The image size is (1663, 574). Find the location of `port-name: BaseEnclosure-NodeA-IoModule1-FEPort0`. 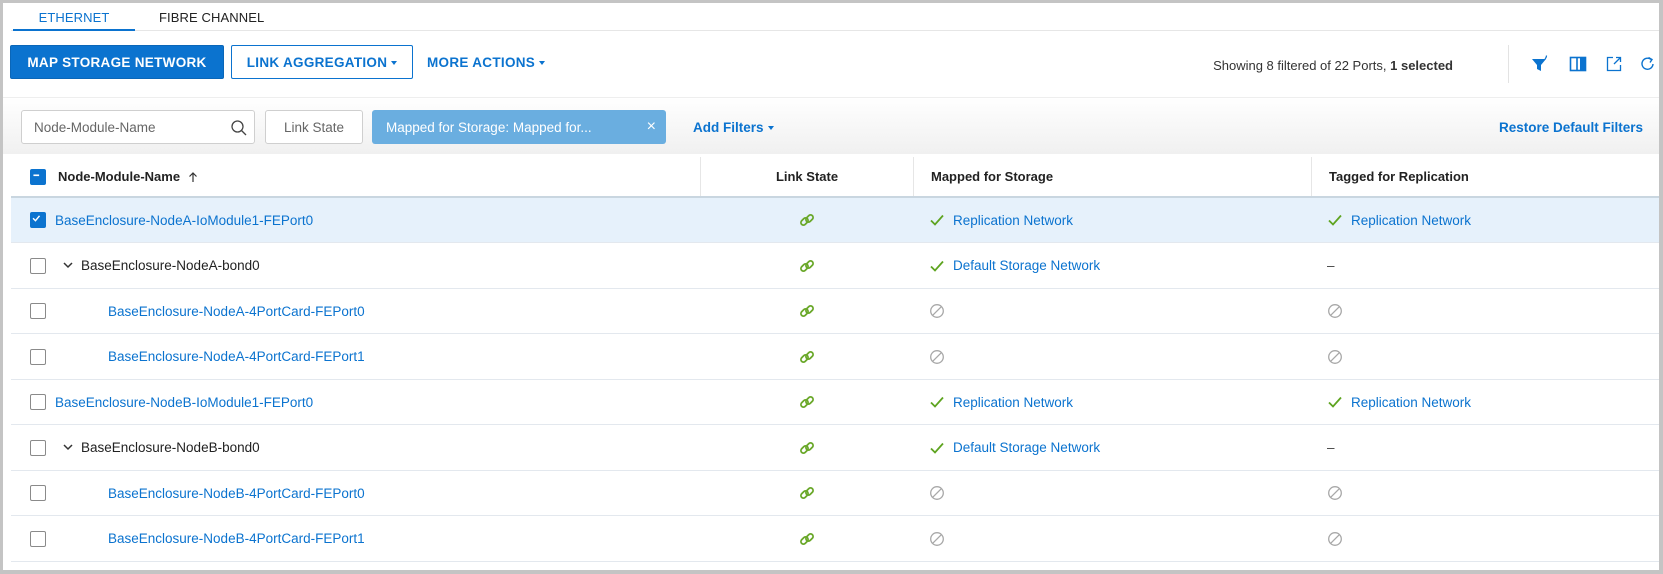

port-name: BaseEnclosure-NodeA-IoModule1-FEPort0 is located at coordinates (184, 220).